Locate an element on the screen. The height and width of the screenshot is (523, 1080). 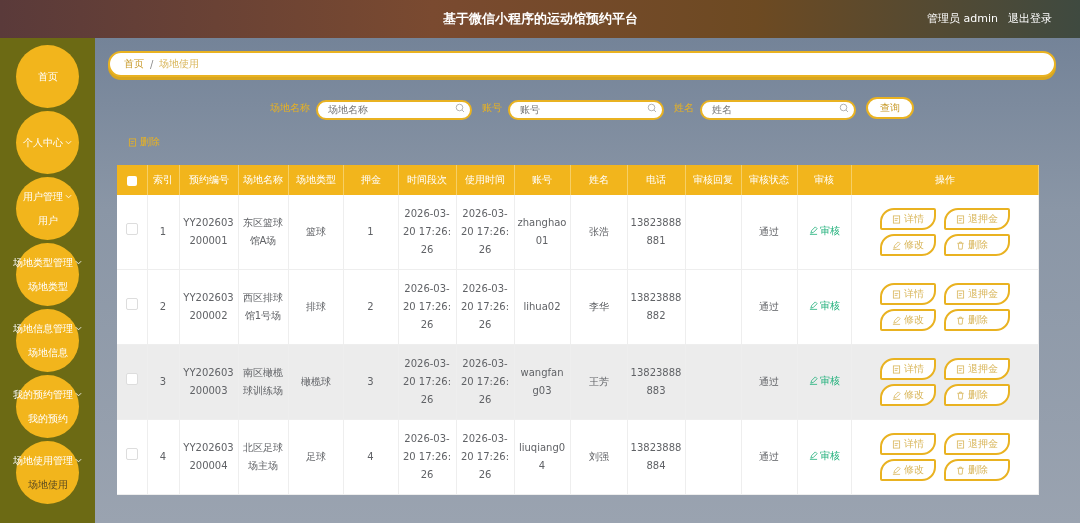
sidebar-submenu-item: 场地类型 is located at coordinates (47, 286).